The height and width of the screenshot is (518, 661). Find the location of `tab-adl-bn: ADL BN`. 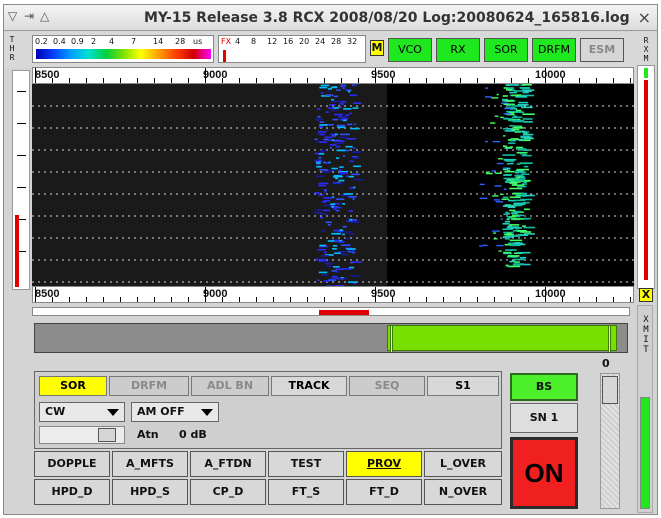

tab-adl-bn: ADL BN is located at coordinates (230, 386).